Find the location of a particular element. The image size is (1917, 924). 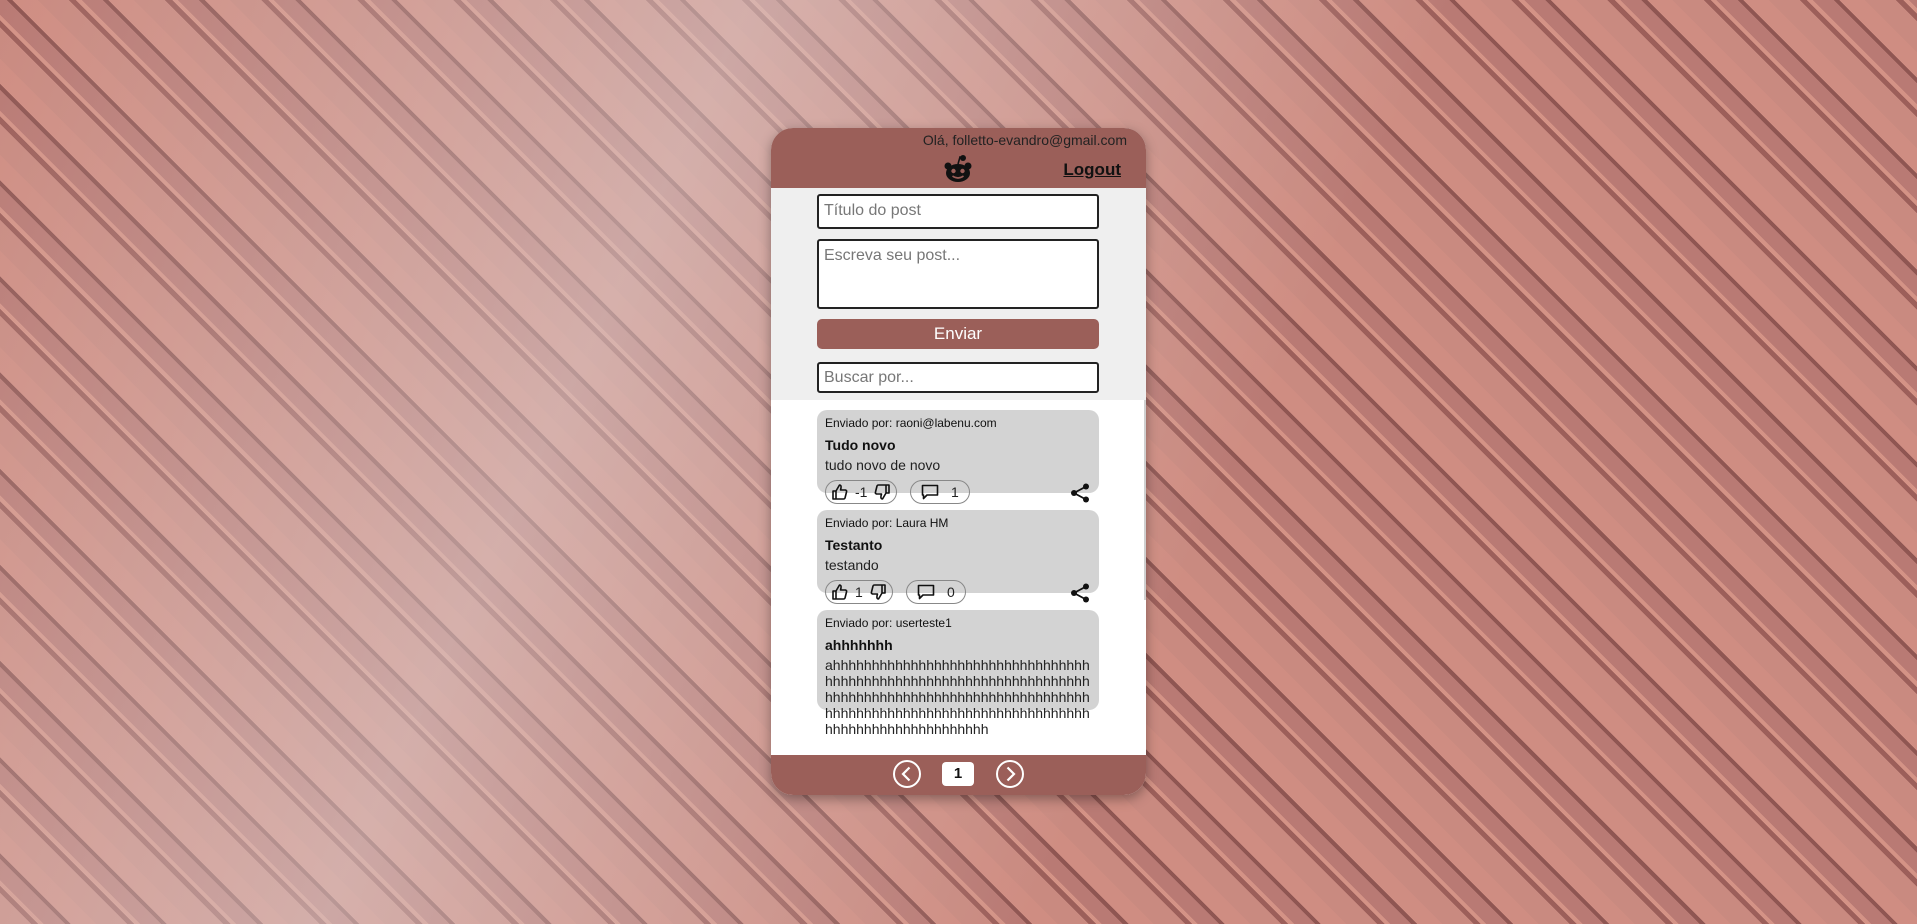

current-page-number: 1 is located at coordinates (958, 774).